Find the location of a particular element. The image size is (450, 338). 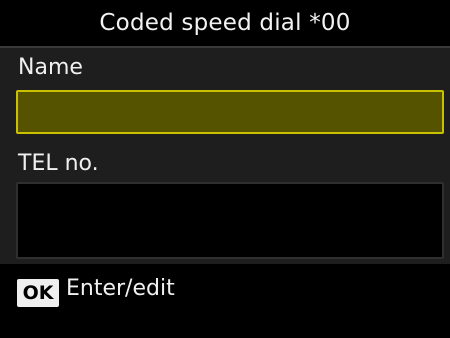

screen-title-text: Coded speed dial *00 is located at coordinates (225, 23).